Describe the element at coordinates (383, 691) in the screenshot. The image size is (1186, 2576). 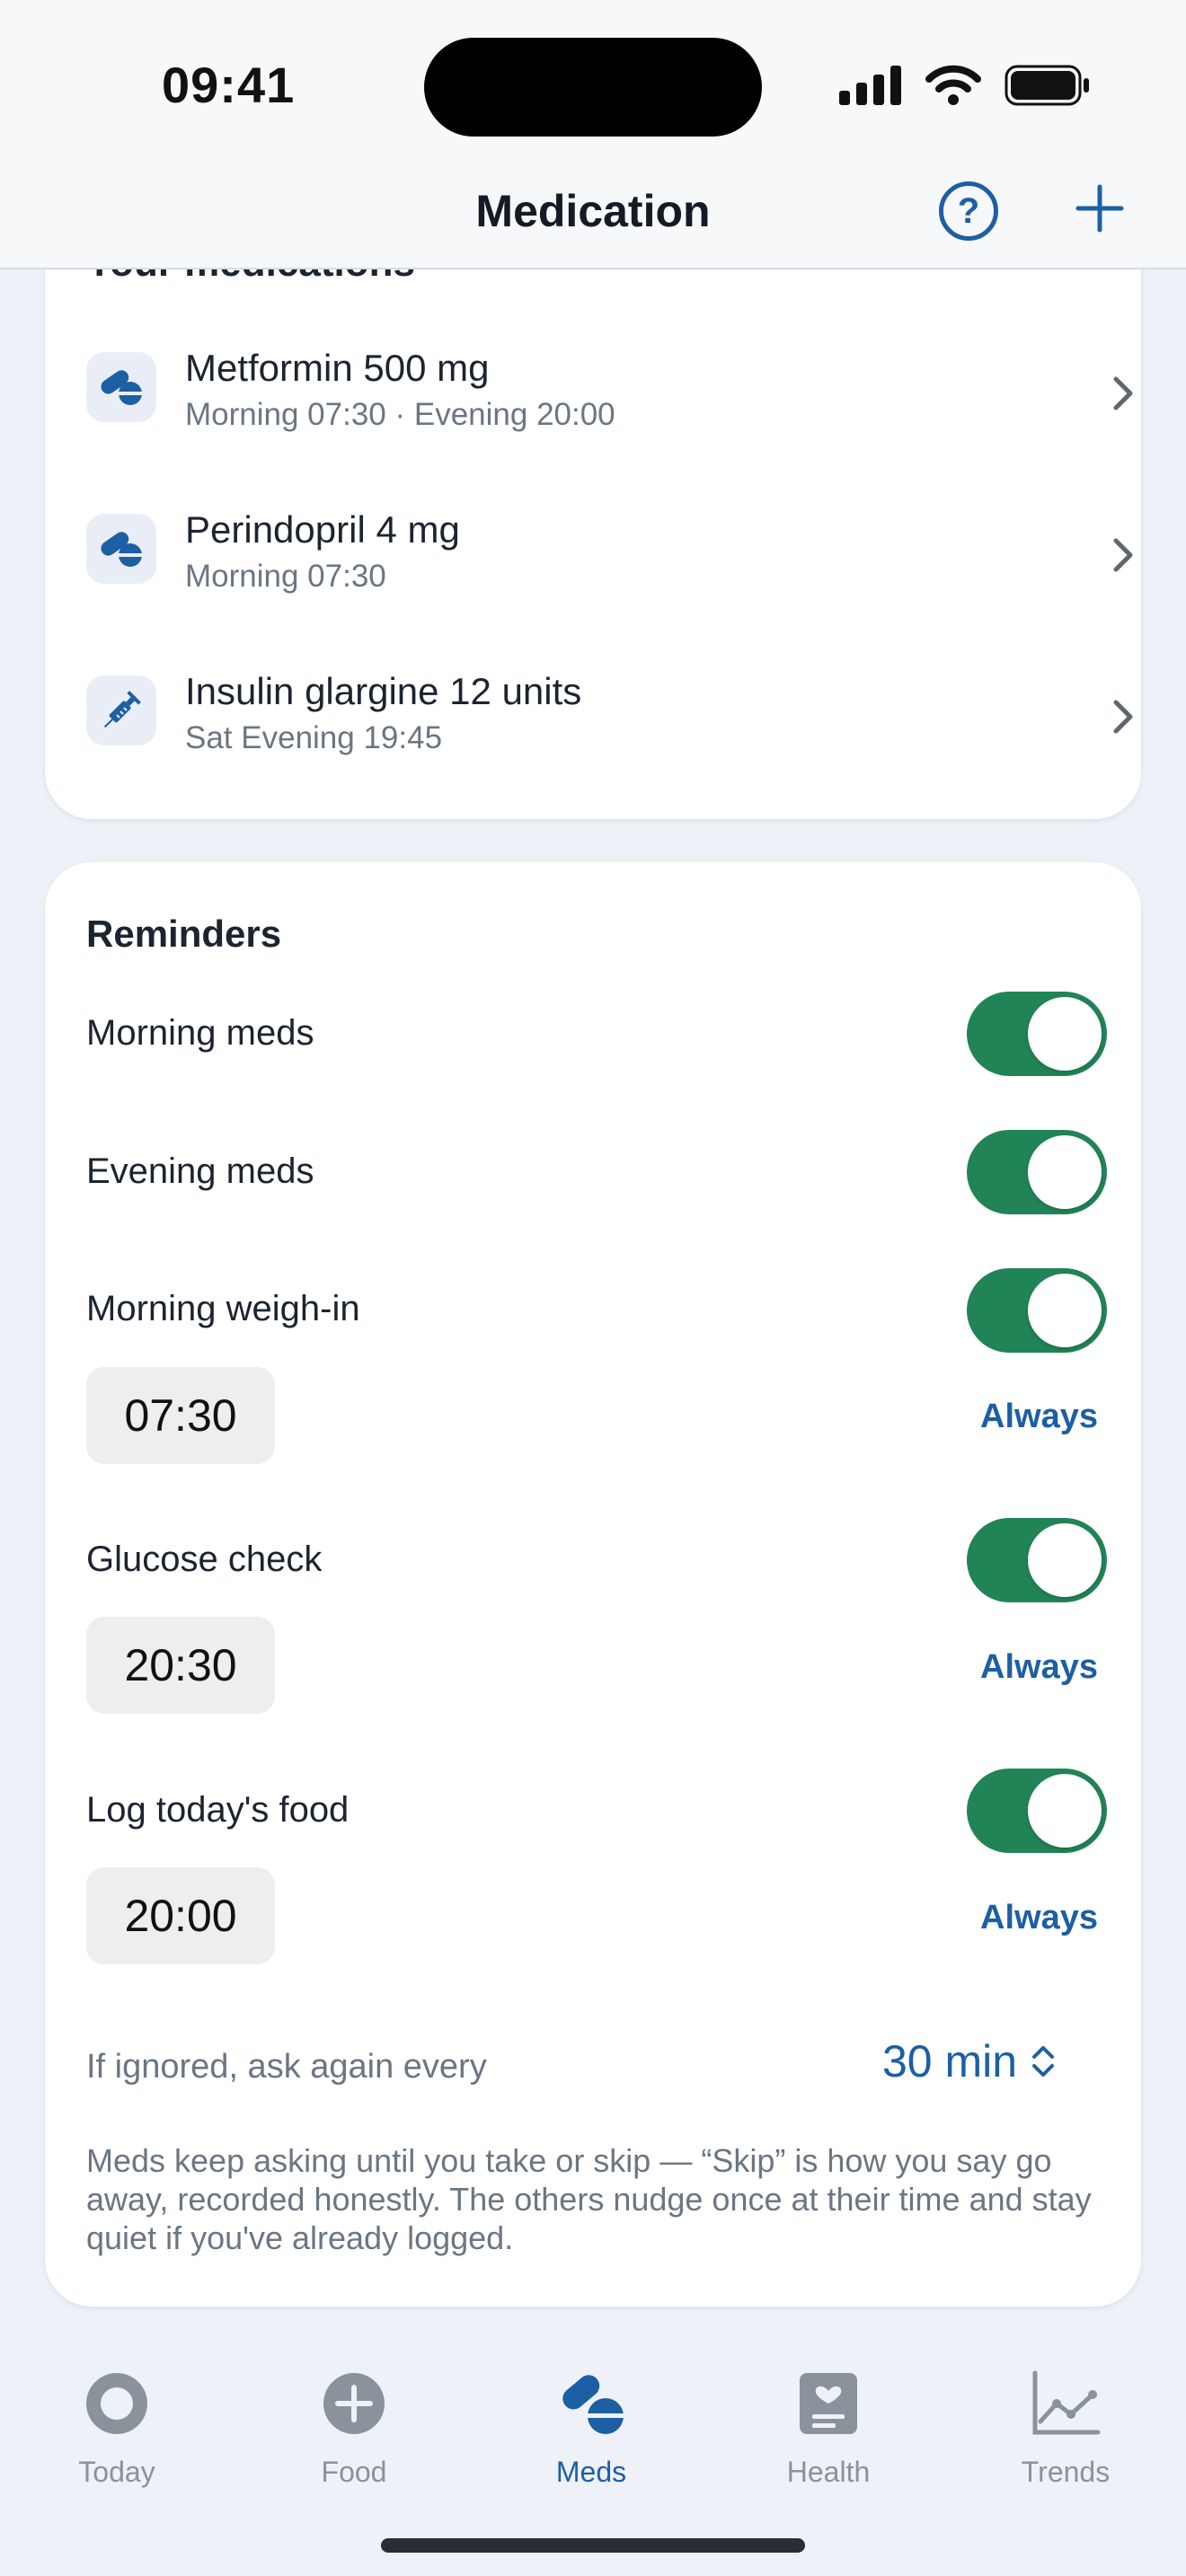
I see `medication-name: Insulin glargine 12 units` at that location.